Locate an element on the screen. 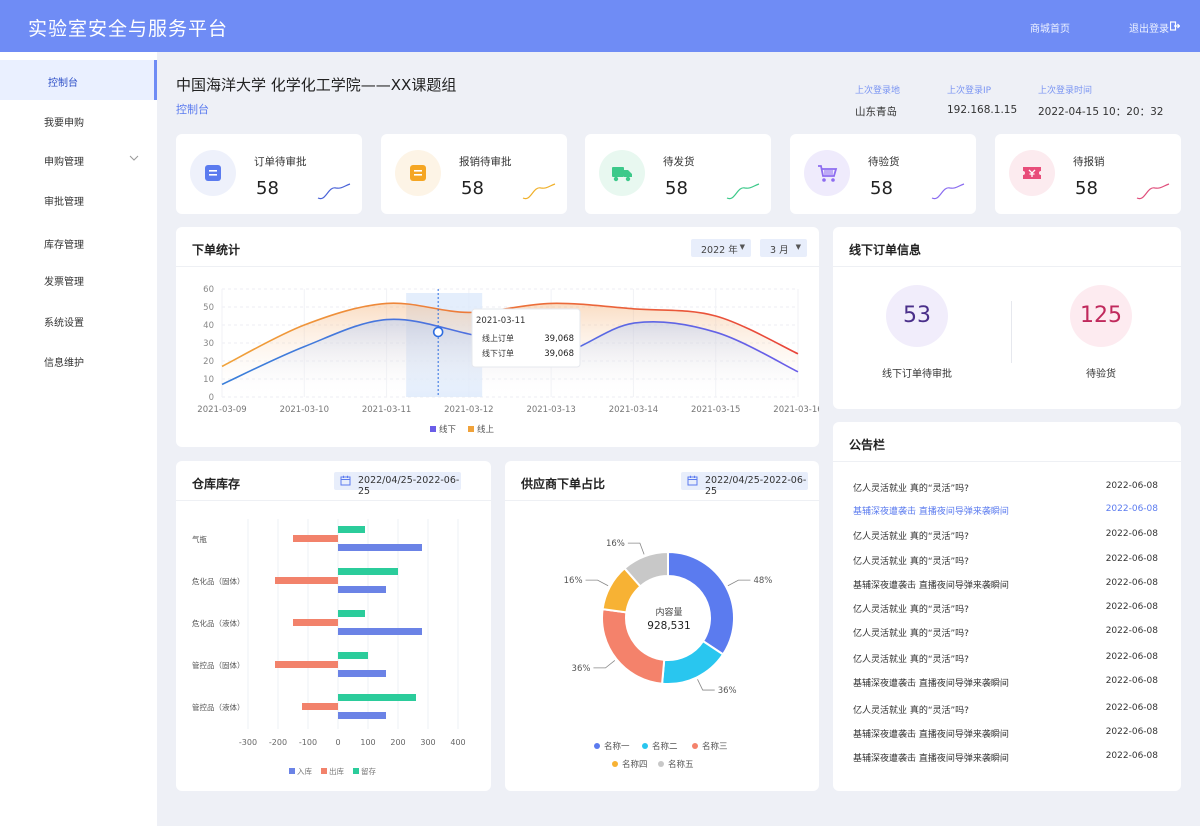  legend-label: 名称一 is located at coordinates (617, 746).